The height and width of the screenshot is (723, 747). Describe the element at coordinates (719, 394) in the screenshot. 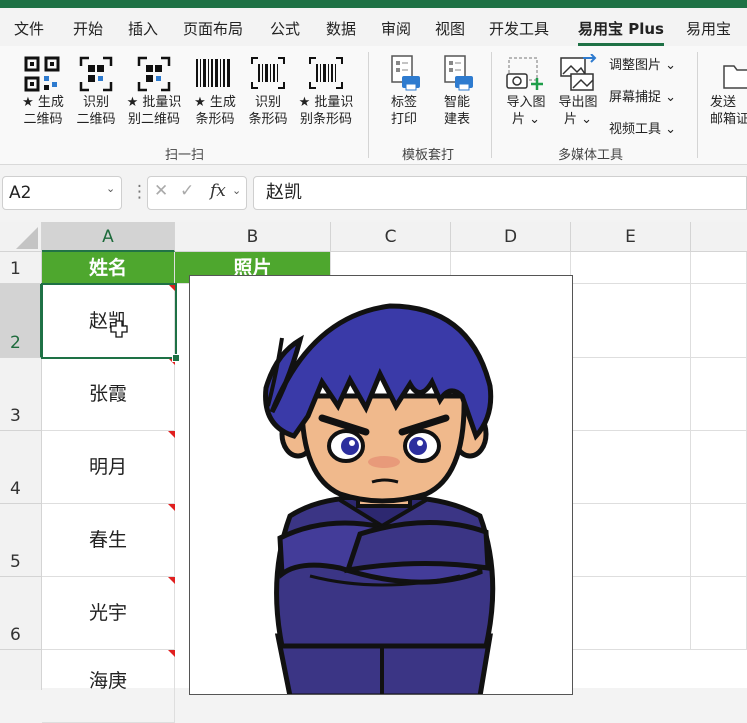

I see `cell-f3` at that location.